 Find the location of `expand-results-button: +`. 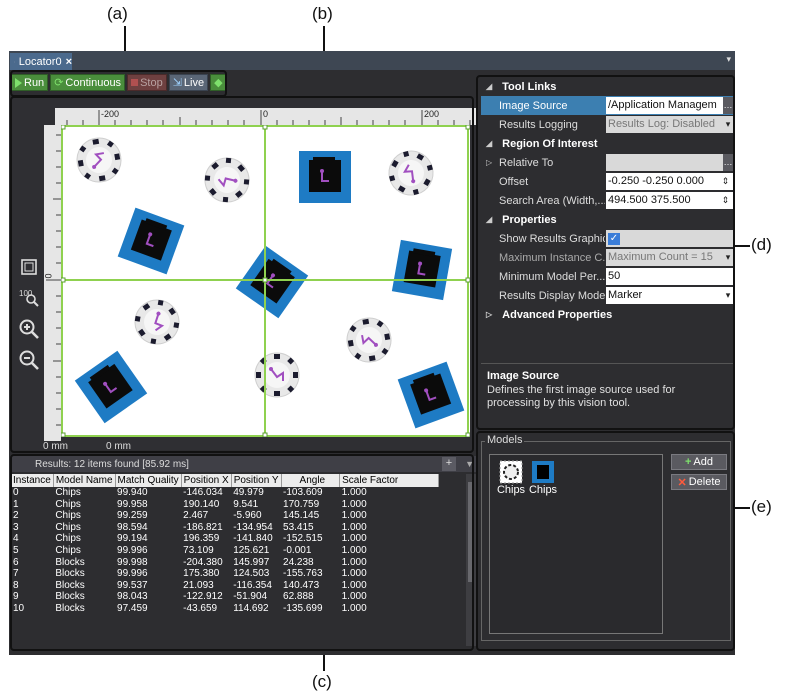

expand-results-button: + is located at coordinates (449, 464).